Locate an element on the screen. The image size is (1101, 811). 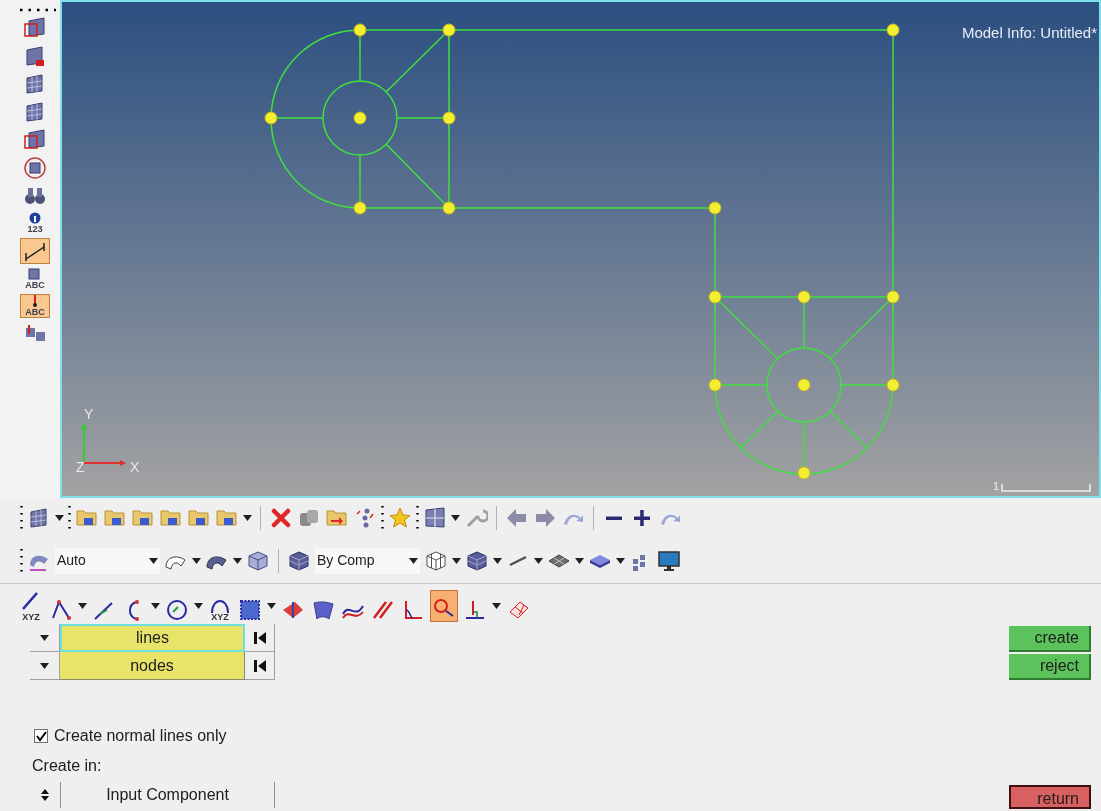
circle-icon is located at coordinates (177, 610).